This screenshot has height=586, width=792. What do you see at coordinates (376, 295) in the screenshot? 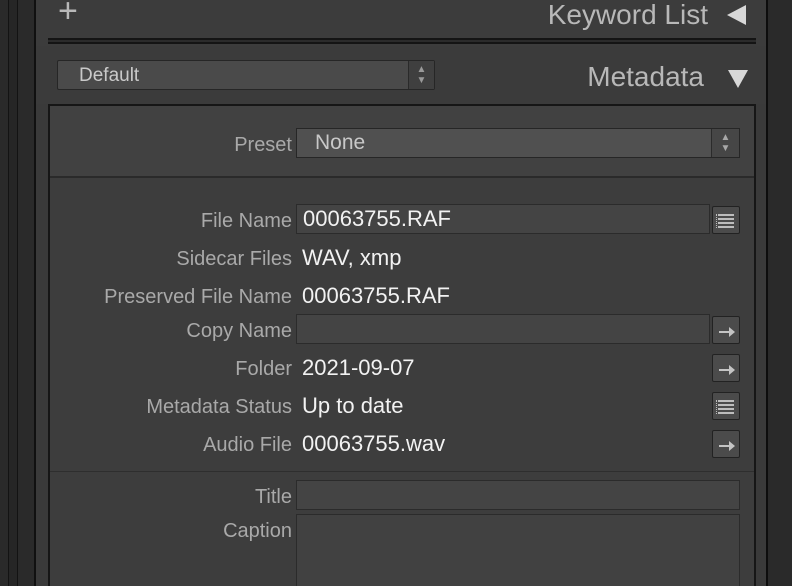
I see `preserved-file-name-value: 00063755.RAF` at bounding box center [376, 295].